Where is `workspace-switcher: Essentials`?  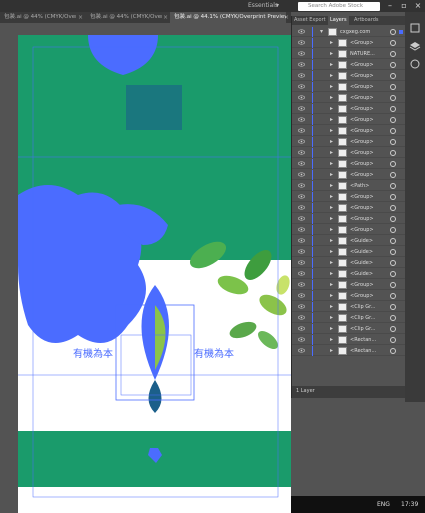
workspace-switcher: Essentials is located at coordinates (263, 5).